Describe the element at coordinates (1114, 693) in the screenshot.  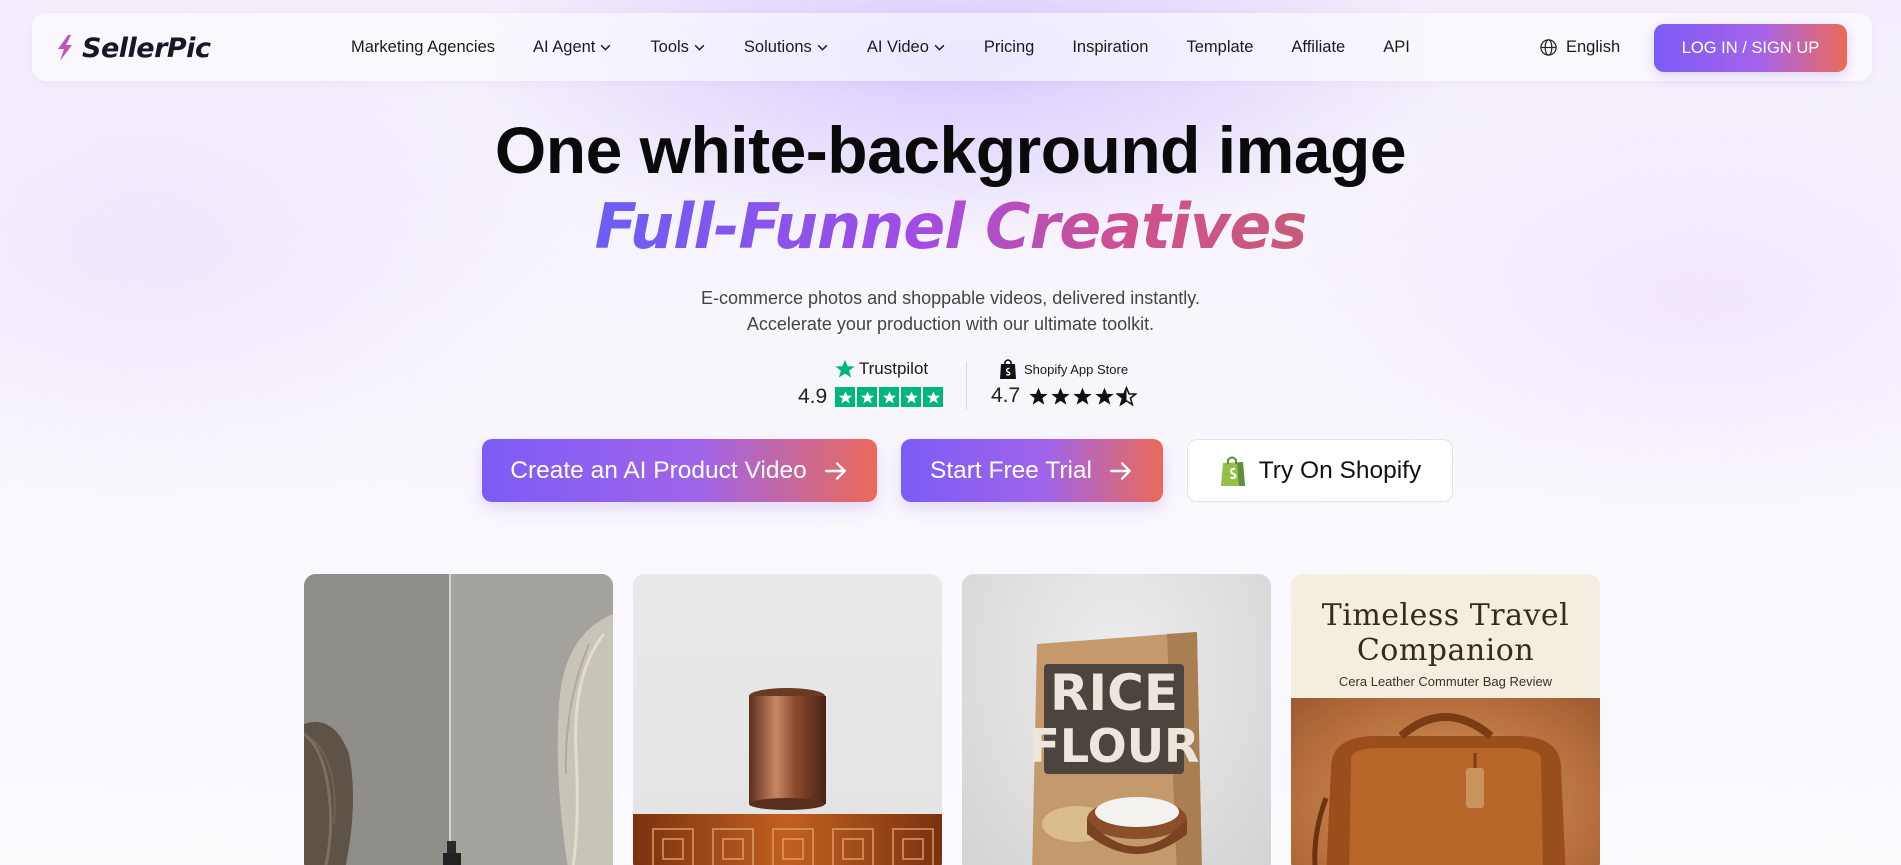
I see `rice-label: RICE` at that location.